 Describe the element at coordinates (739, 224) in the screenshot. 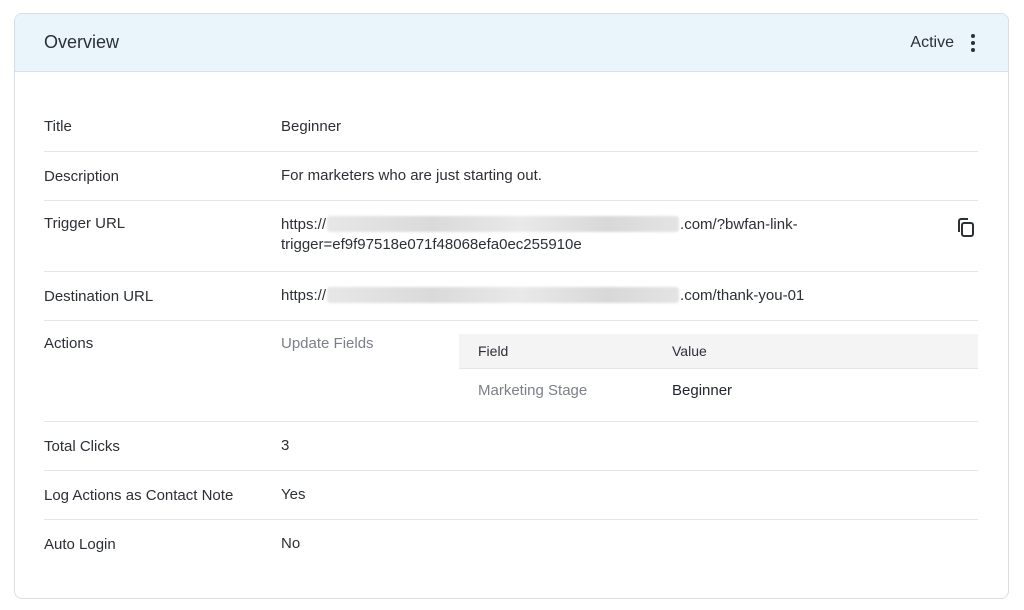

I see `url-suffix: .com/?bwfan-link-` at that location.